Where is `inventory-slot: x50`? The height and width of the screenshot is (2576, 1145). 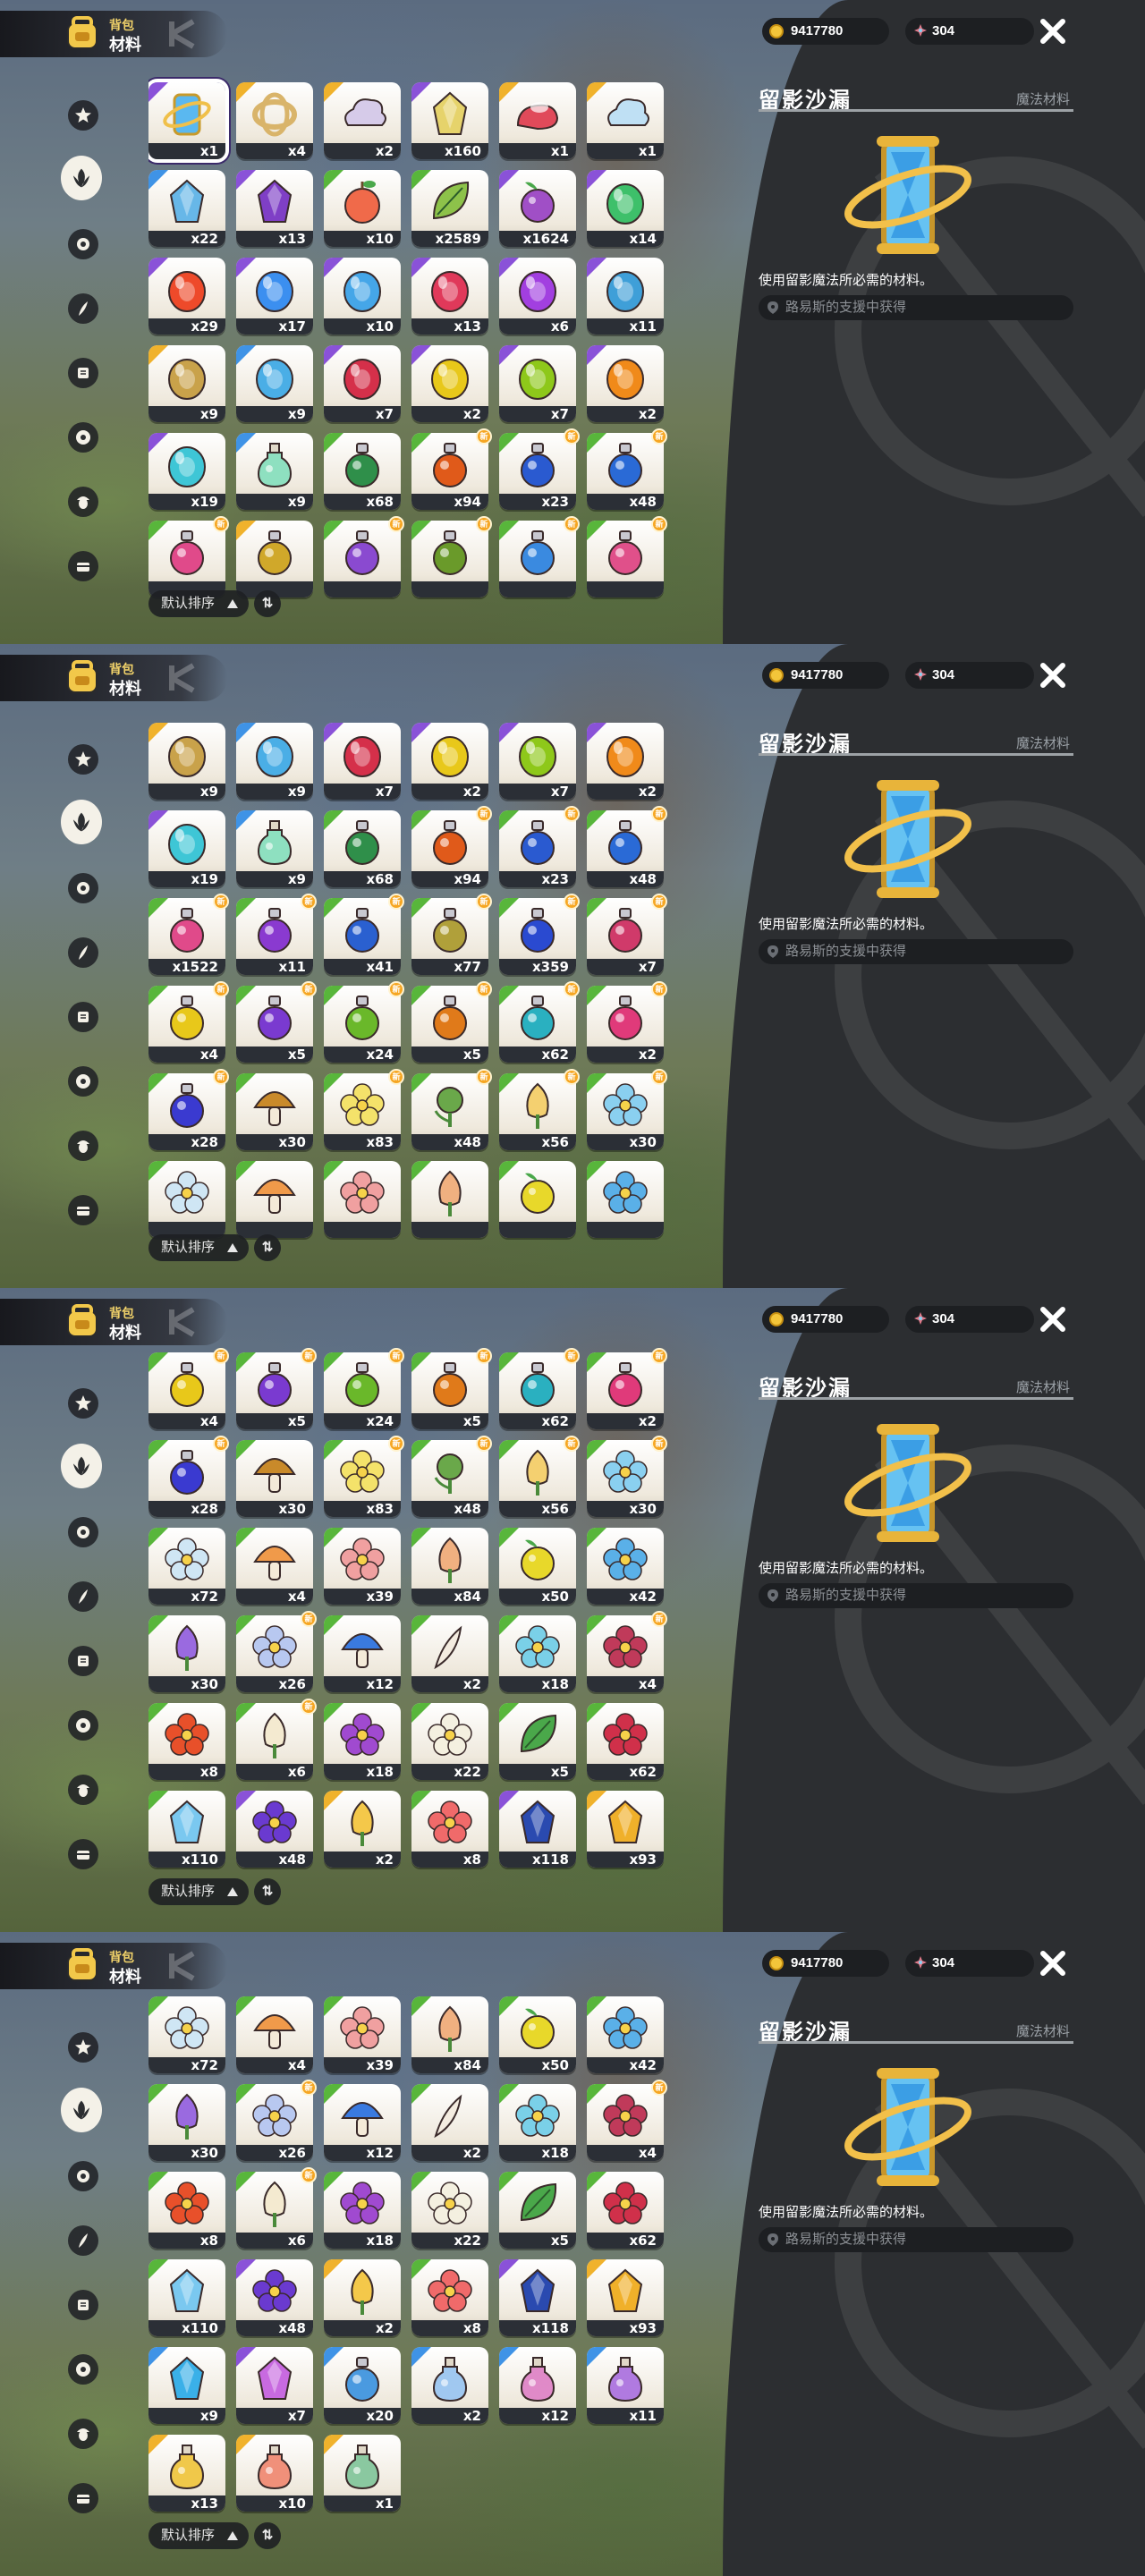 inventory-slot: x50 is located at coordinates (537, 1566).